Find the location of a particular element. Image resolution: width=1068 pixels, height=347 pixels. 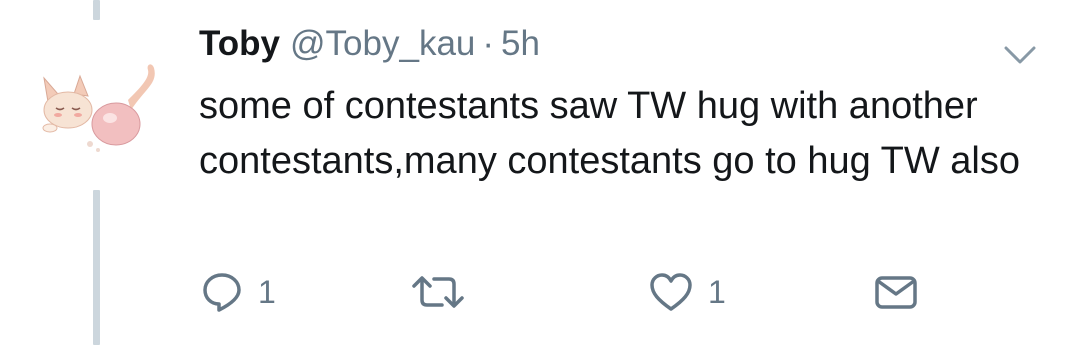

direct-message-button is located at coordinates (896, 292).